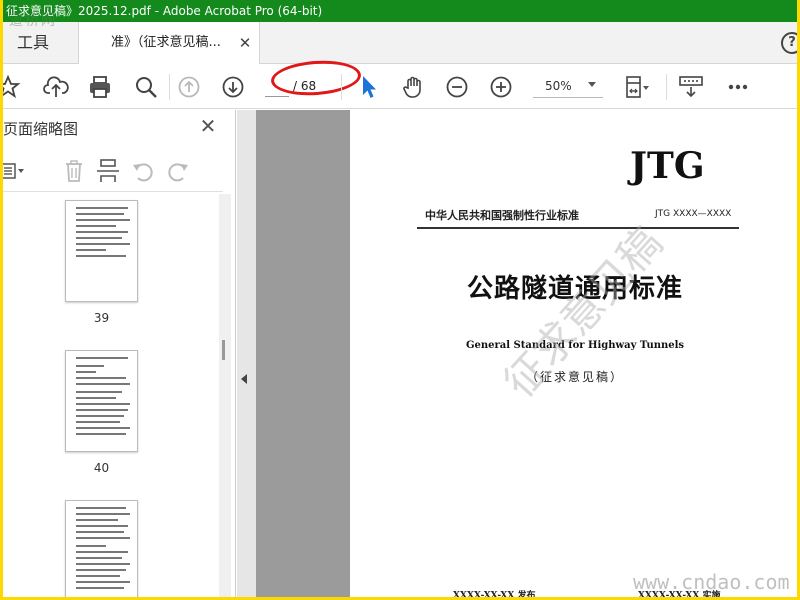 The height and width of the screenshot is (600, 800). I want to click on rotate-left-icon, so click(143, 171).